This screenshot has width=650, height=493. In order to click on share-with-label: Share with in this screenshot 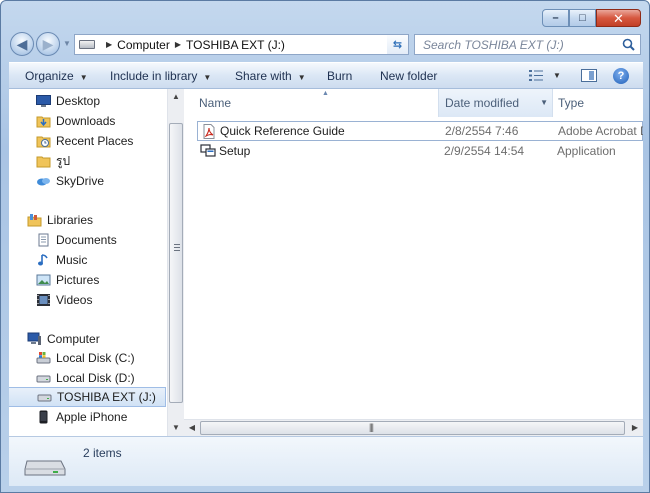, I will do `click(263, 76)`.